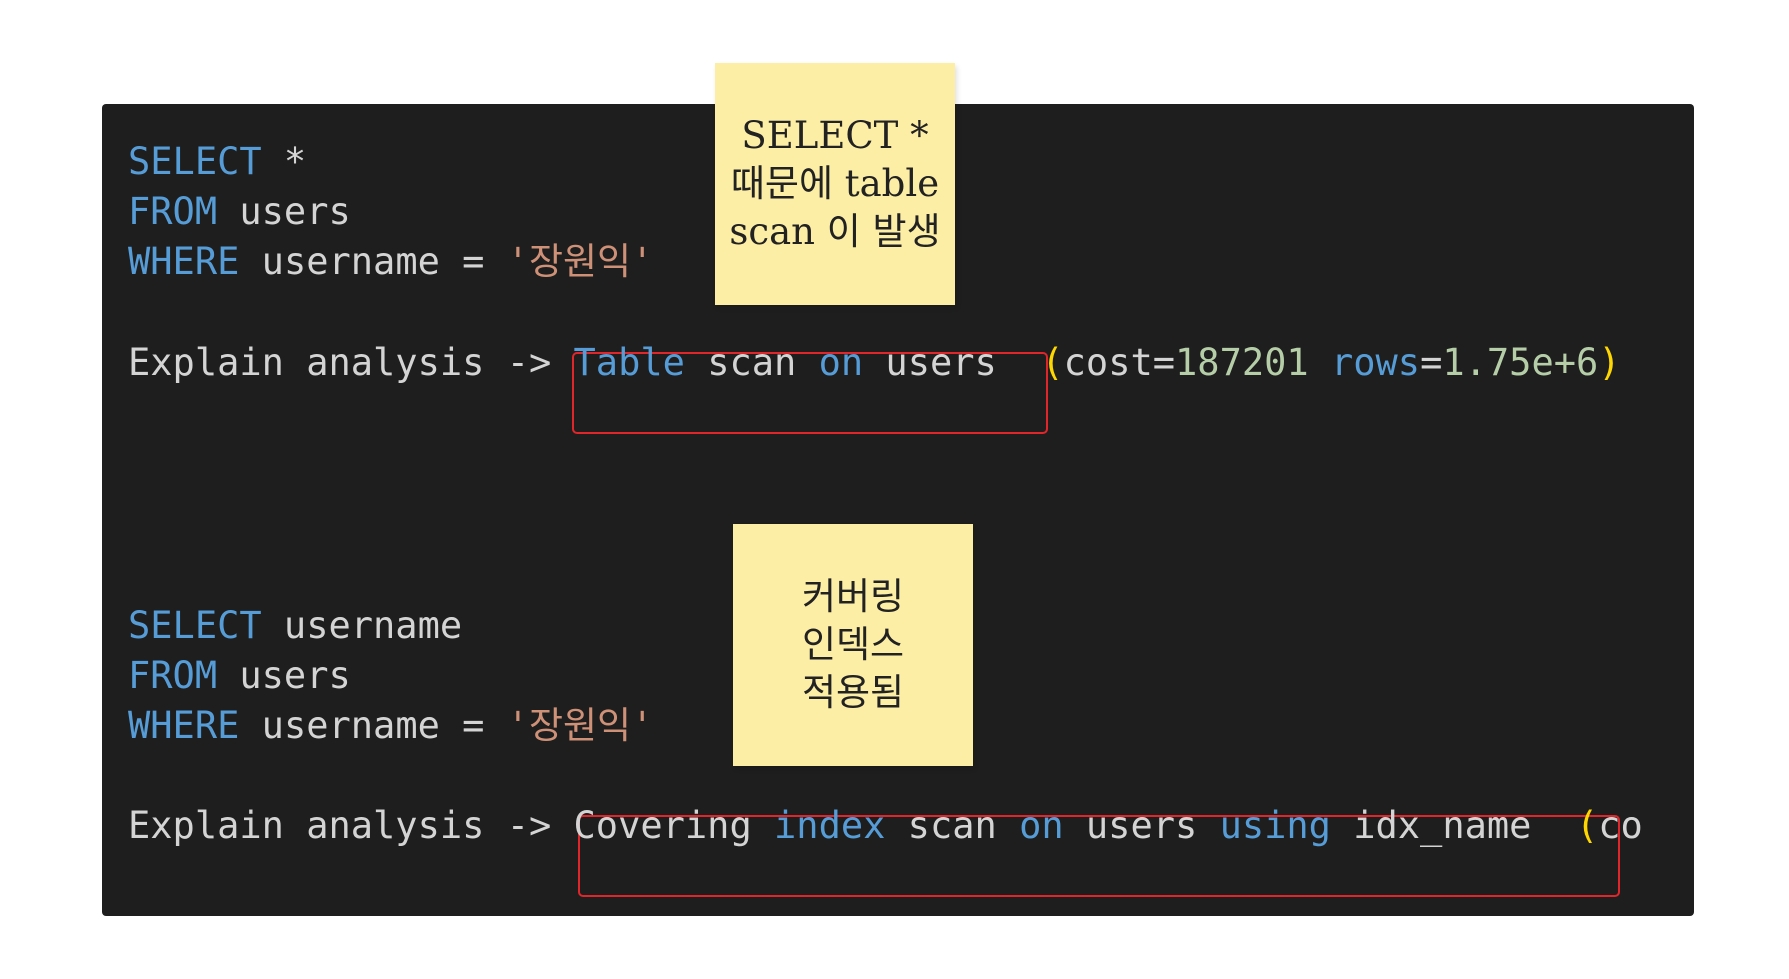 Image resolution: width=1789 pixels, height=979 pixels. Describe the element at coordinates (1431, 825) in the screenshot. I see `explain-token: idx_name` at that location.